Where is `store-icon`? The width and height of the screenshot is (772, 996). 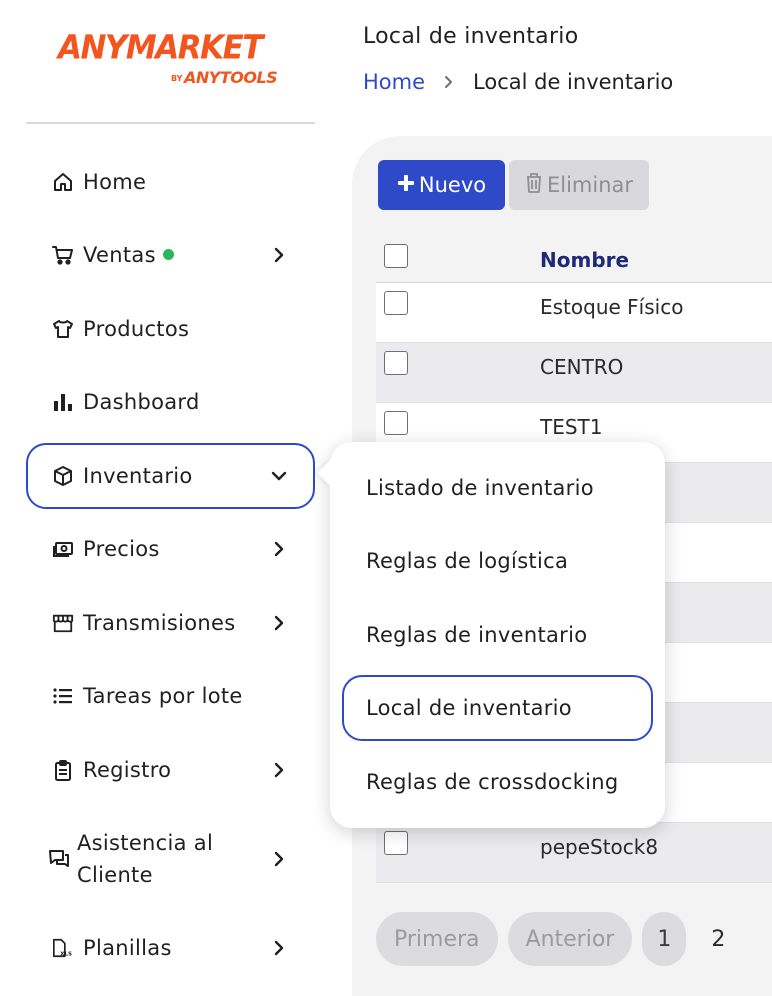 store-icon is located at coordinates (63, 623).